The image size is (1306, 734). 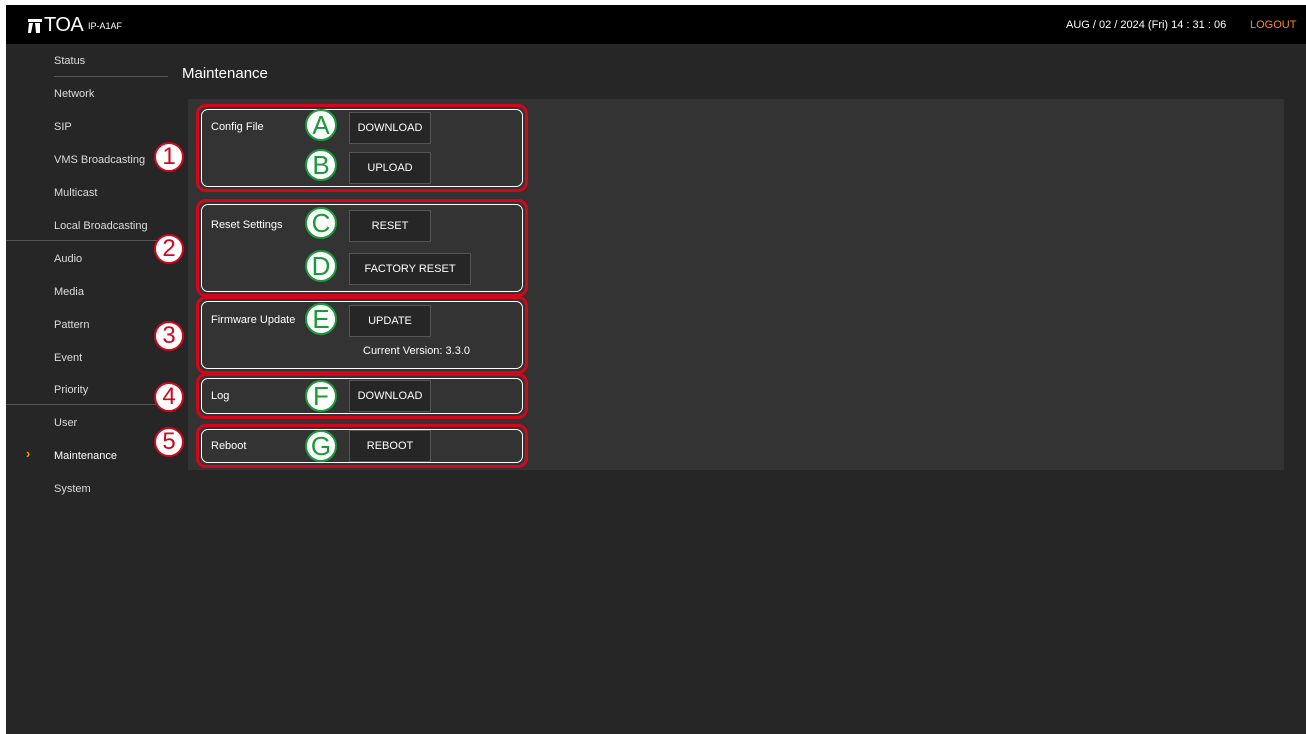 I want to click on log-download-button: DOWNLOAD, so click(x=390, y=396).